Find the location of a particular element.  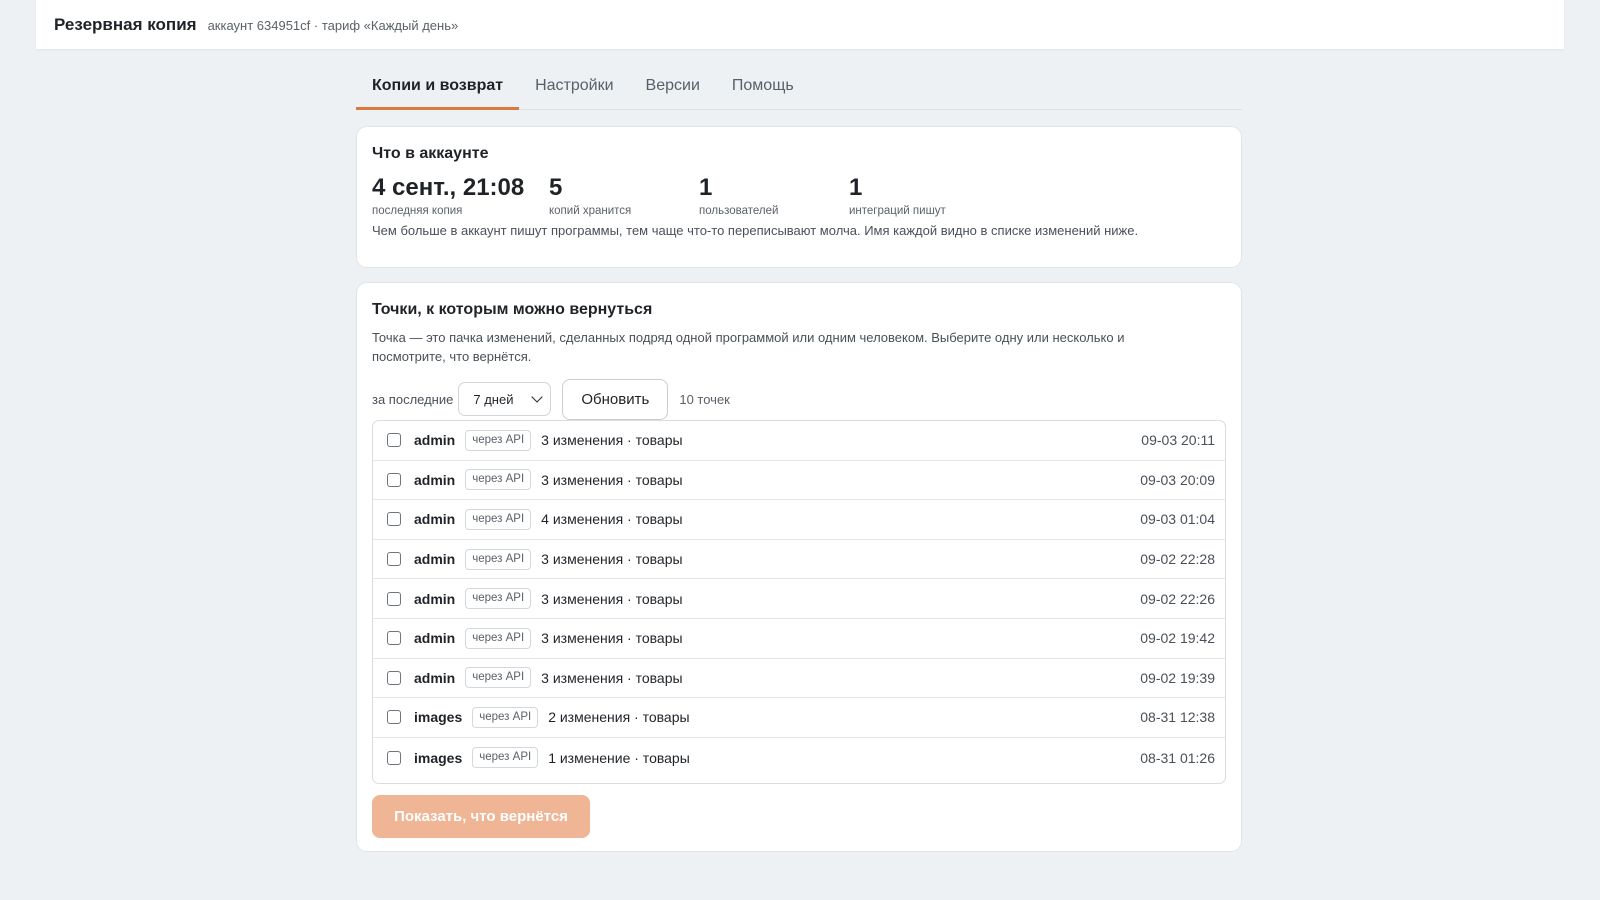

account-info: аккаунт 634951cf · тариф «Каждый день» is located at coordinates (333, 25).